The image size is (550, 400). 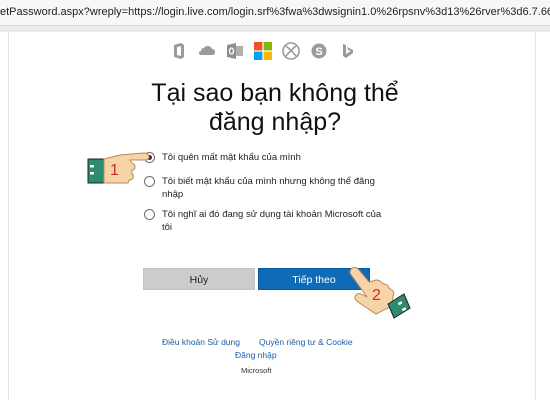 What do you see at coordinates (256, 355) in the screenshot?
I see `signin-link: Đăng nhập` at bounding box center [256, 355].